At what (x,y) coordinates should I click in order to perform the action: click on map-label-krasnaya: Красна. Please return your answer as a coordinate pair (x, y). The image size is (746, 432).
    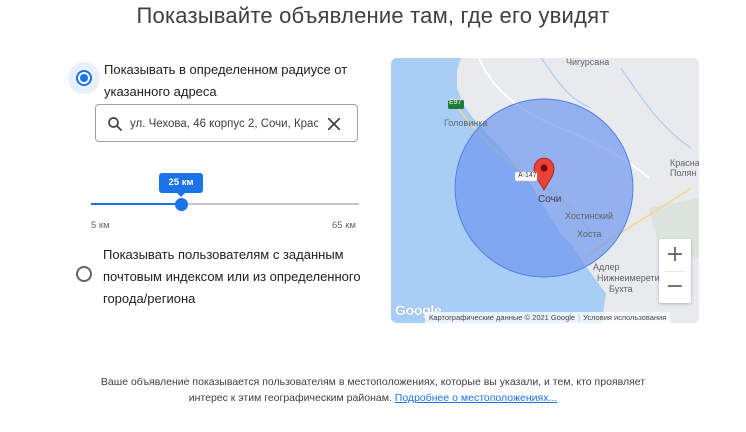
    Looking at the image, I should click on (684, 163).